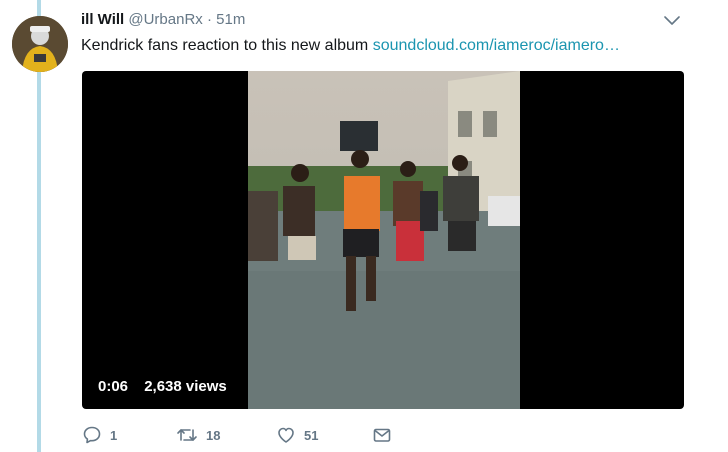 The width and height of the screenshot is (728, 452). I want to click on message-button, so click(382, 435).